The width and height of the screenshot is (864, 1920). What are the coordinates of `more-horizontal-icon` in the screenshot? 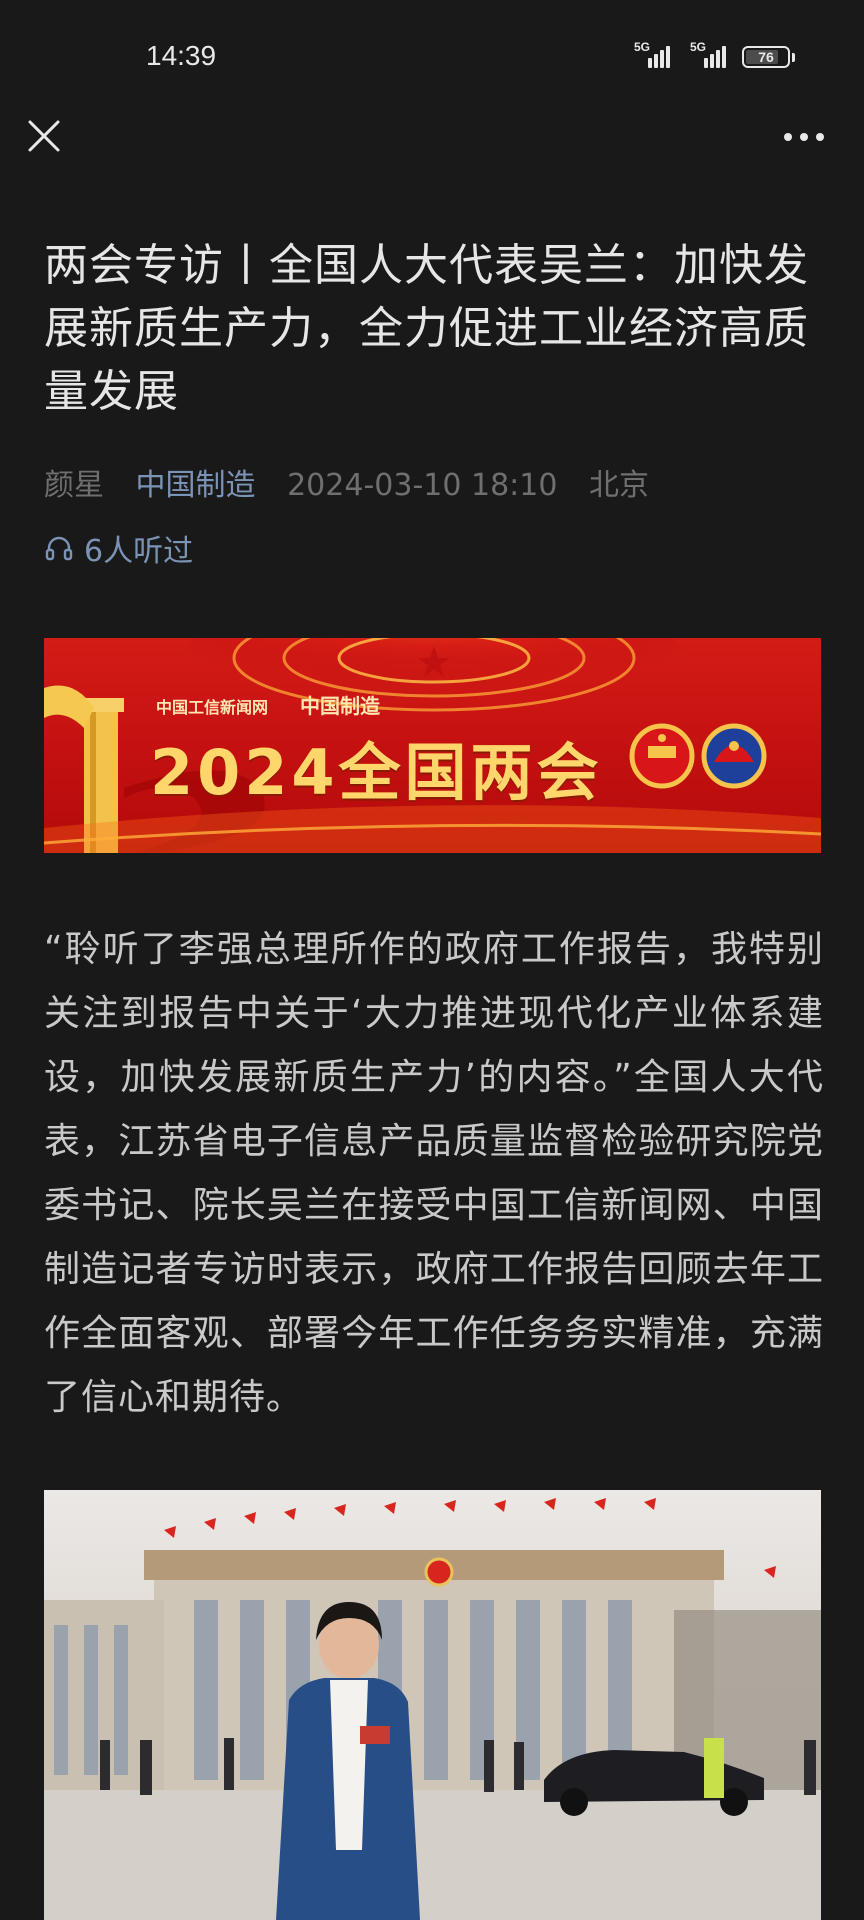 It's located at (804, 137).